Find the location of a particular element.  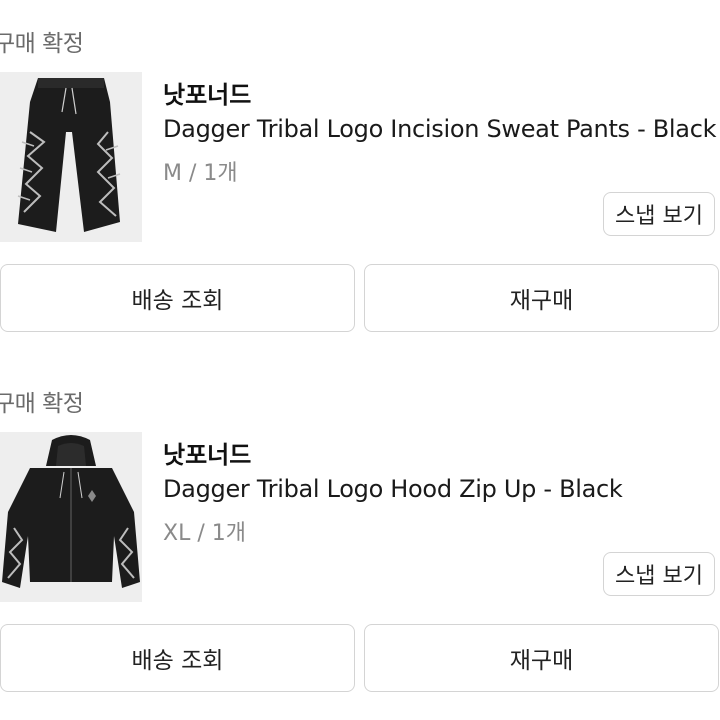

pants-image is located at coordinates (71, 157).